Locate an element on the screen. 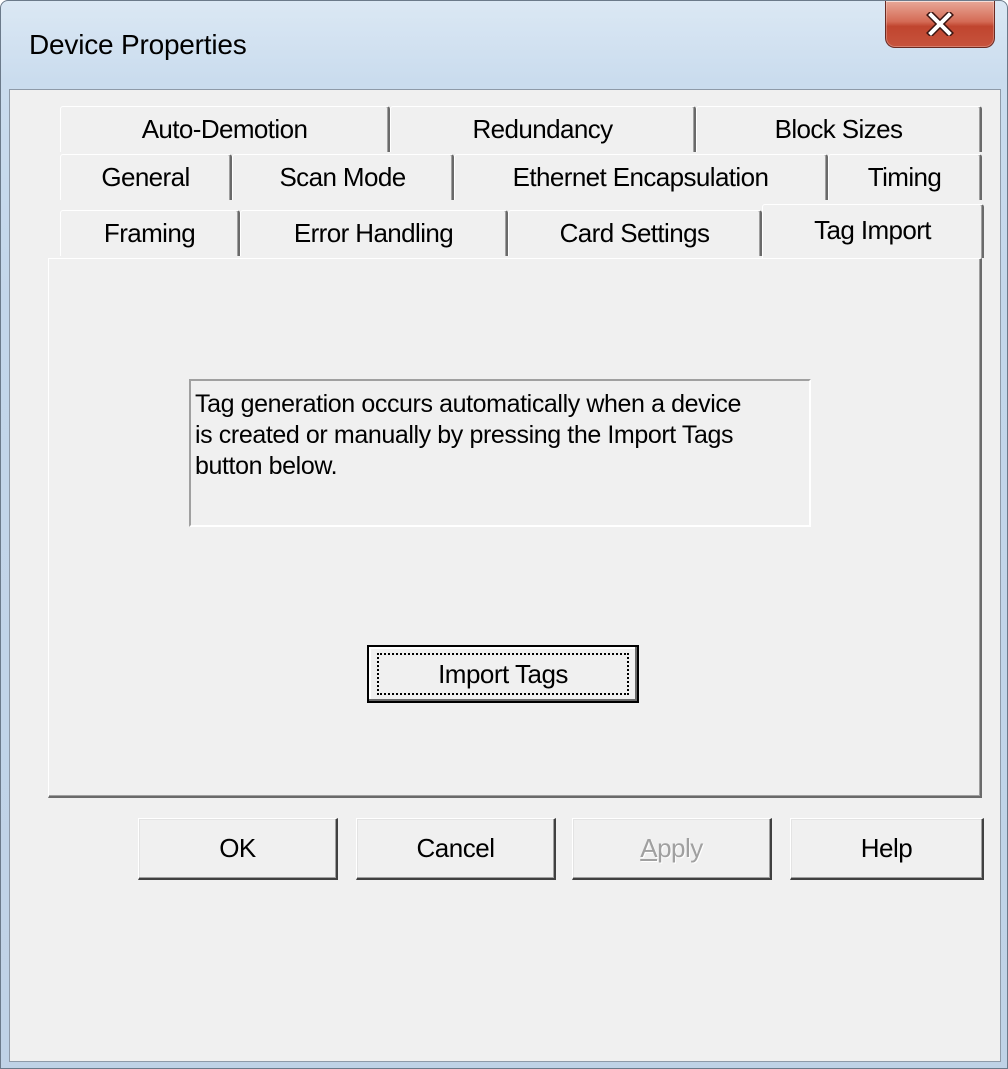  tab-label: Framing is located at coordinates (149, 233).